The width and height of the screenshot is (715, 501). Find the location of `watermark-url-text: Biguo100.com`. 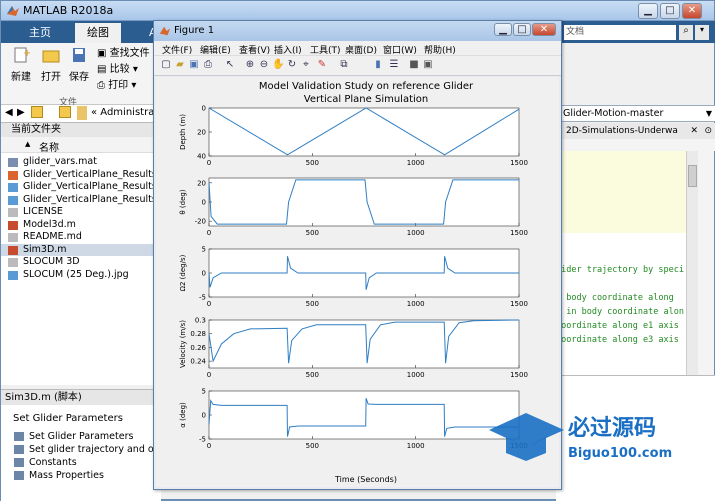

watermark-url-text: Biguo100.com is located at coordinates (620, 453).